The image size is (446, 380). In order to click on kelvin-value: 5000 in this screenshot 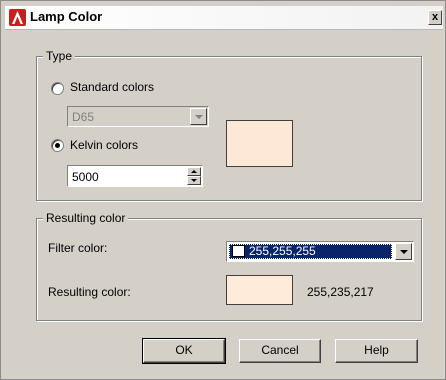, I will do `click(85, 177)`.